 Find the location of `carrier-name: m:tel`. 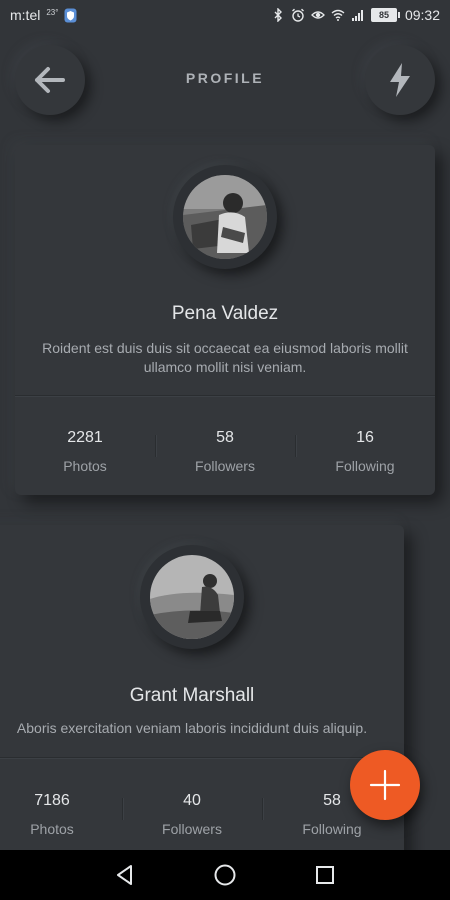

carrier-name: m:tel is located at coordinates (25, 15).